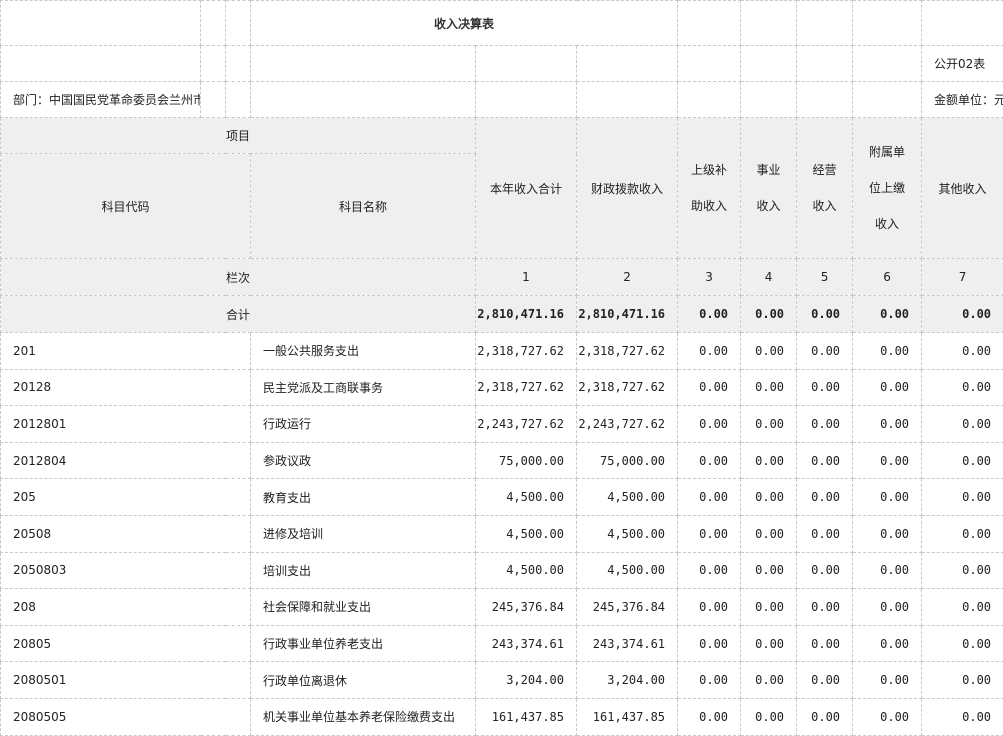  I want to click on subject-code: 208, so click(126, 607).